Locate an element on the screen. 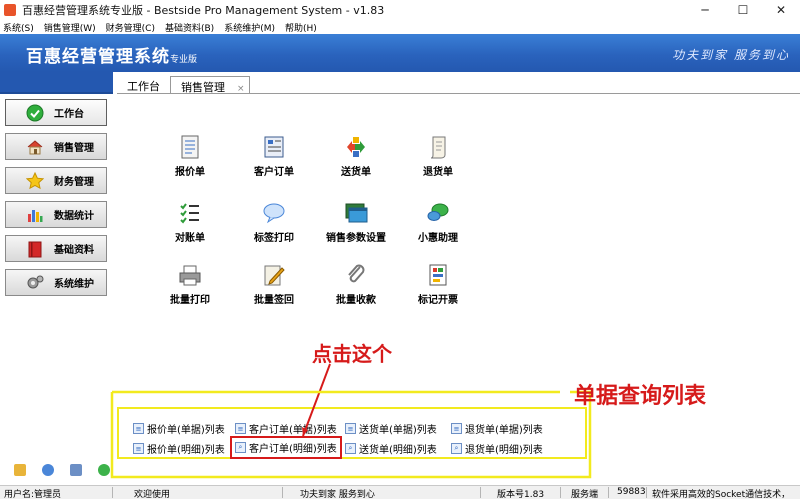  speech-bubble-icon is located at coordinates (274, 213).